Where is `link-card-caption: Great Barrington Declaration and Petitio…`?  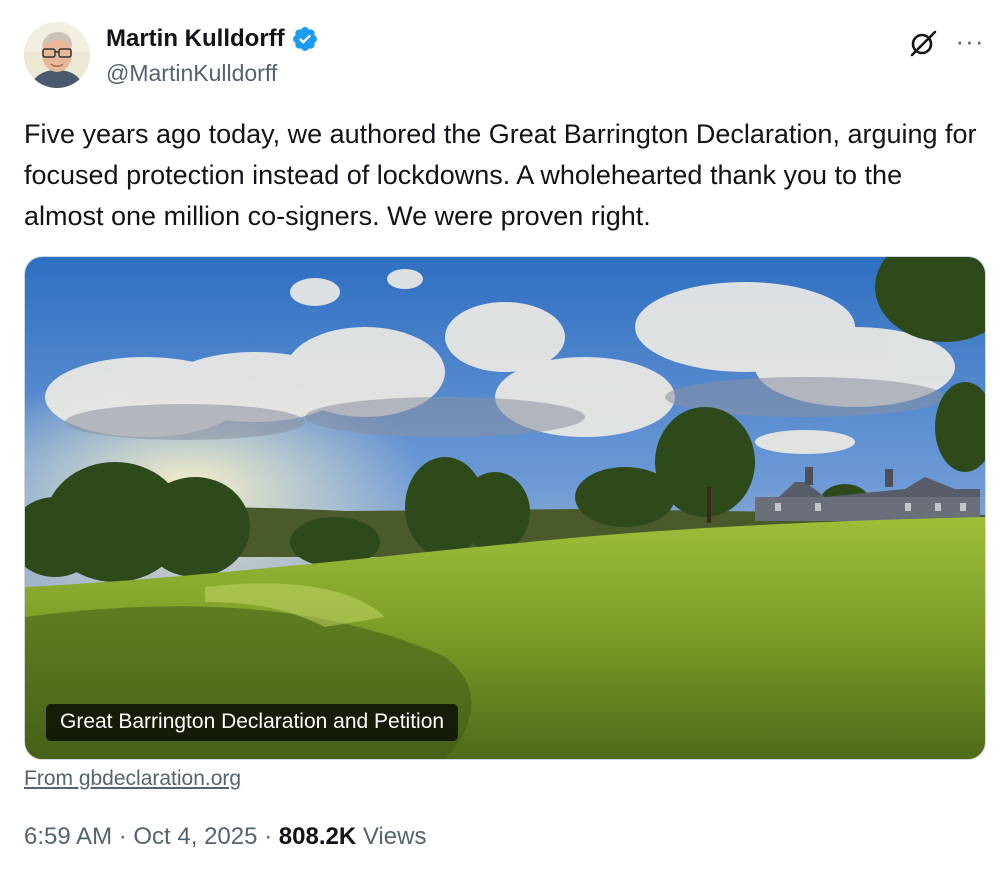
link-card-caption: Great Barrington Declaration and Petitio… is located at coordinates (252, 722).